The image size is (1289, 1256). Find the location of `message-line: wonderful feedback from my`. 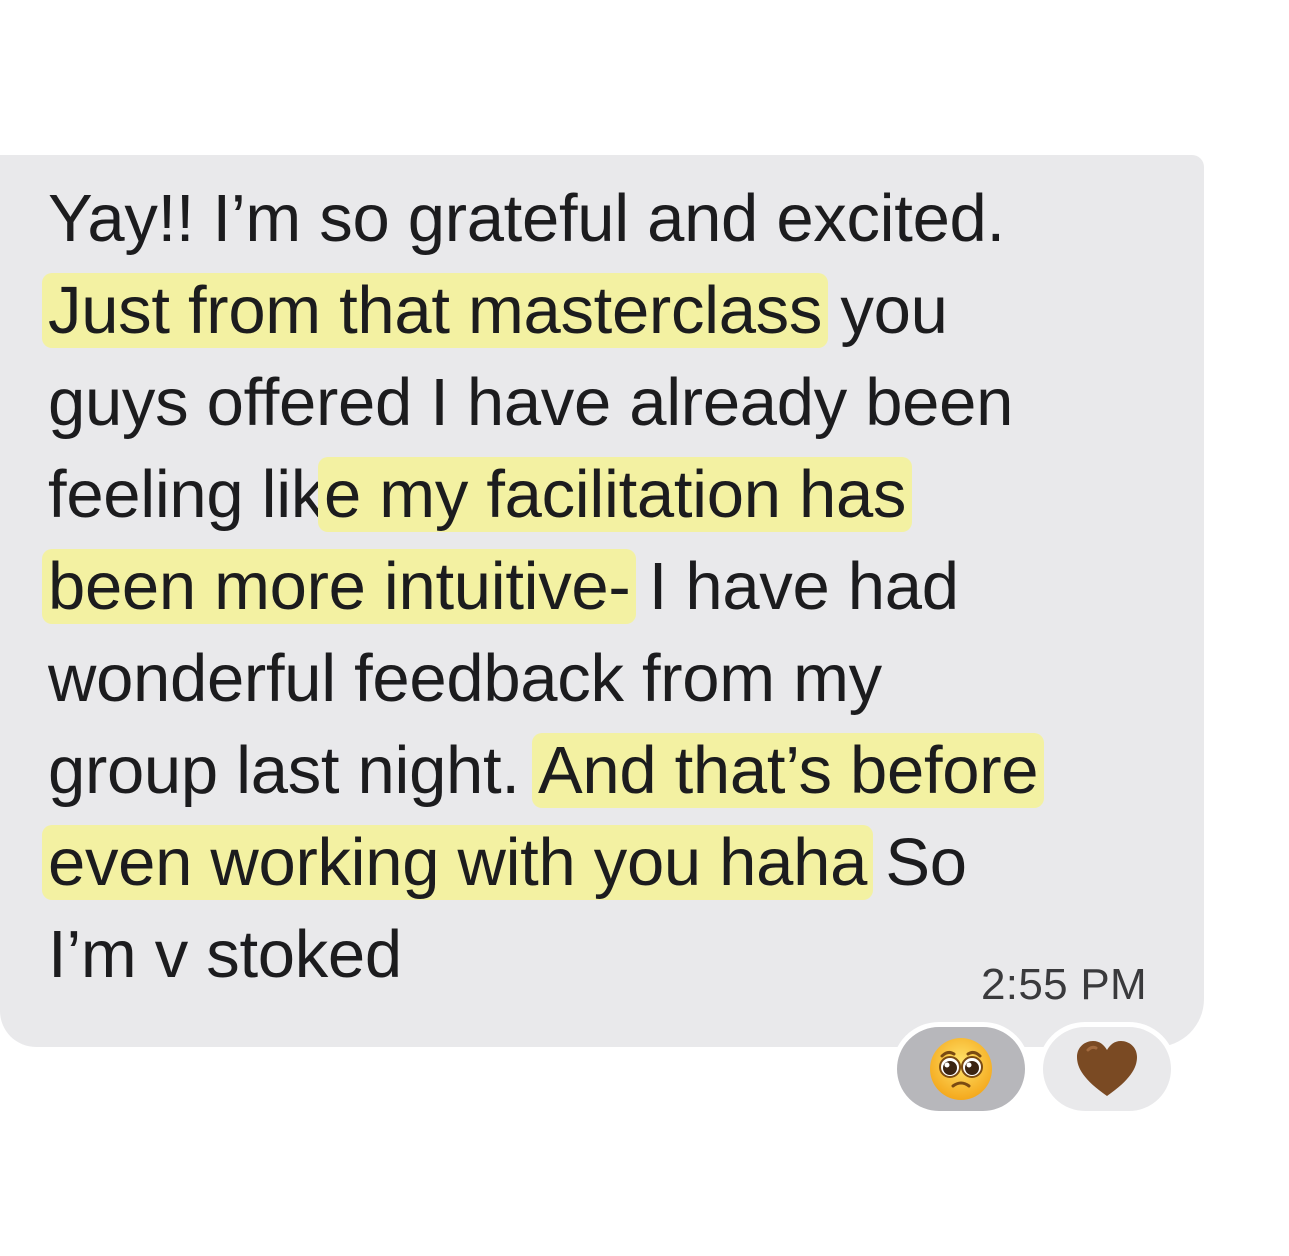

message-line: wonderful feedback from my is located at coordinates (543, 679).